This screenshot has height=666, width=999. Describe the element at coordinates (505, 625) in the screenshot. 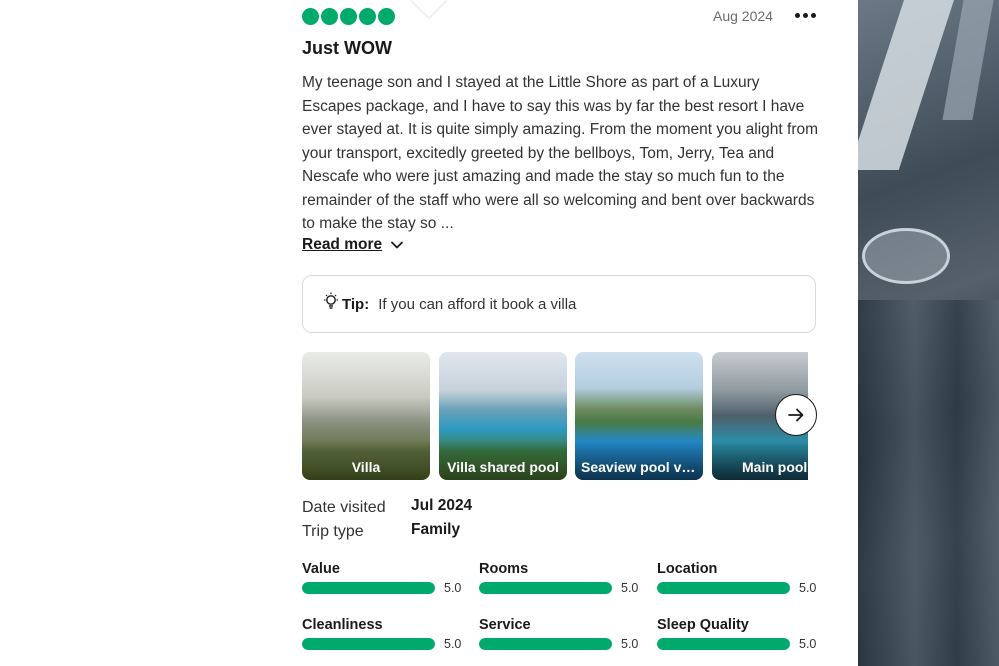

I see `rating-name: Service` at that location.